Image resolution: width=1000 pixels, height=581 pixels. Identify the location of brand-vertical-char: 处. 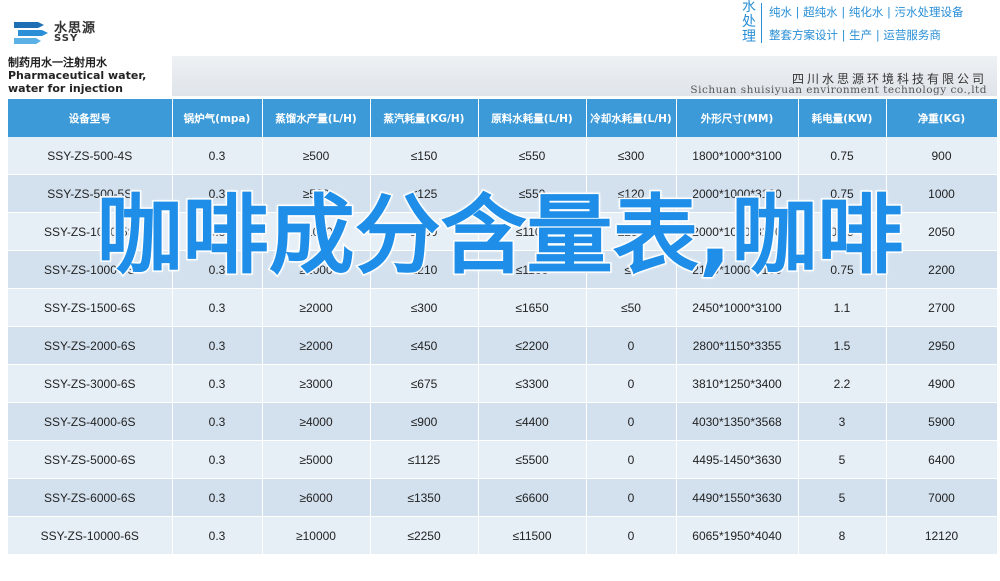
(749, 22).